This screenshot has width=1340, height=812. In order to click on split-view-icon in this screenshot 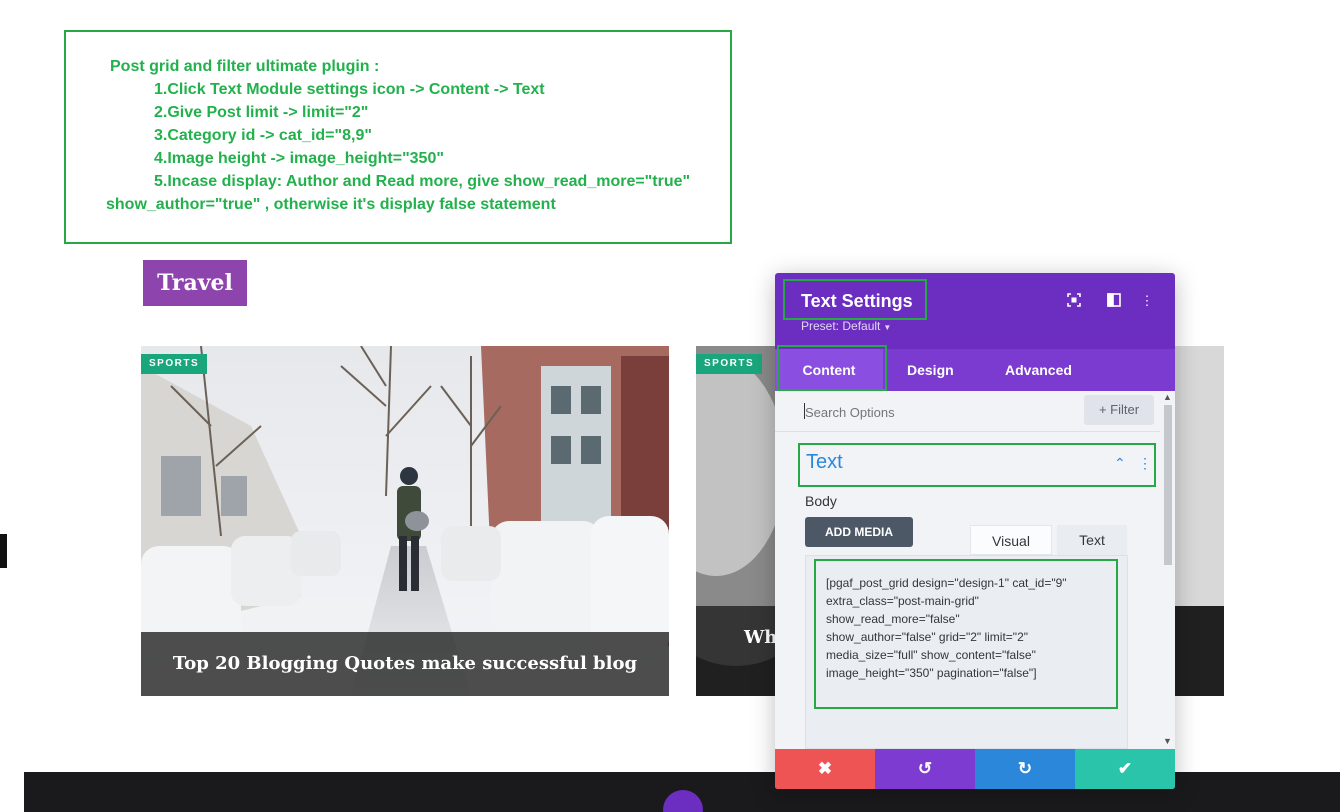, I will do `click(1114, 301)`.